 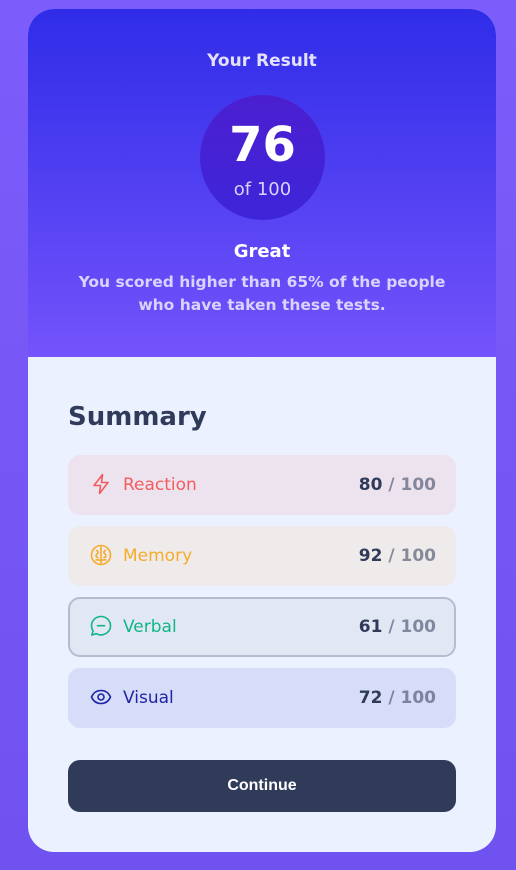 I want to click on result-heading: Your Result, so click(x=262, y=61).